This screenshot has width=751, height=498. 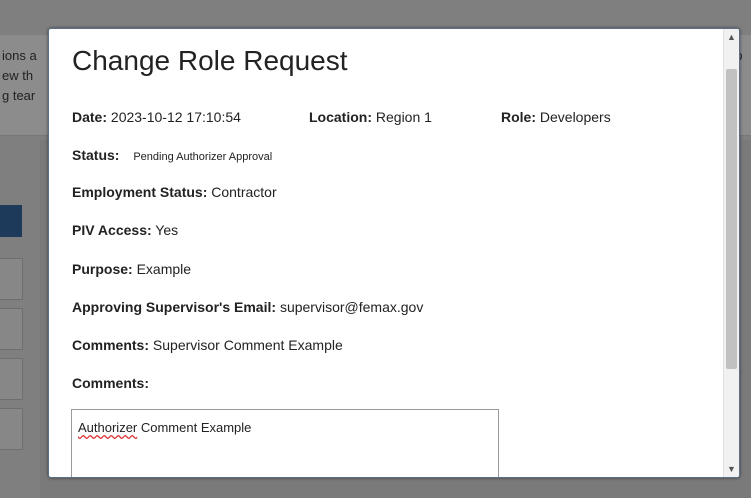 I want to click on spellcheck-word: Authorizer, so click(x=108, y=427).